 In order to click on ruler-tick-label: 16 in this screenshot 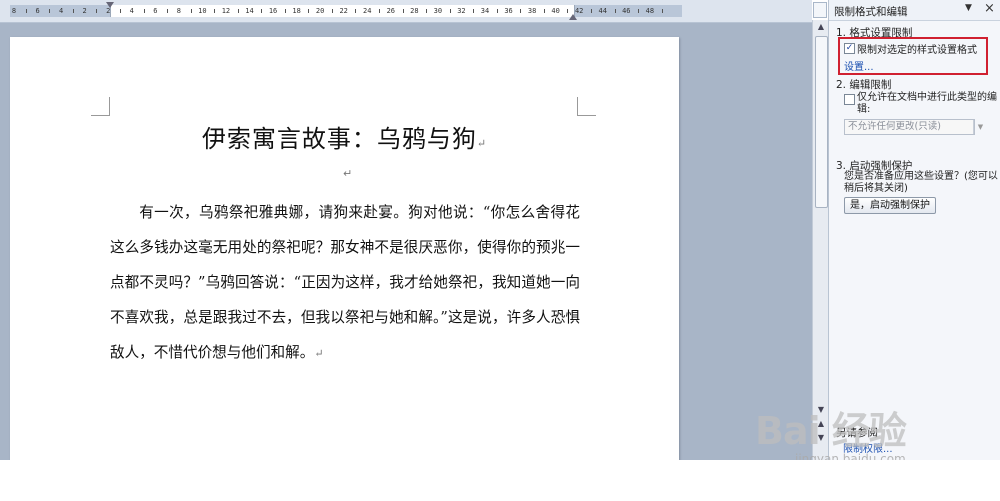, I will do `click(273, 11)`.